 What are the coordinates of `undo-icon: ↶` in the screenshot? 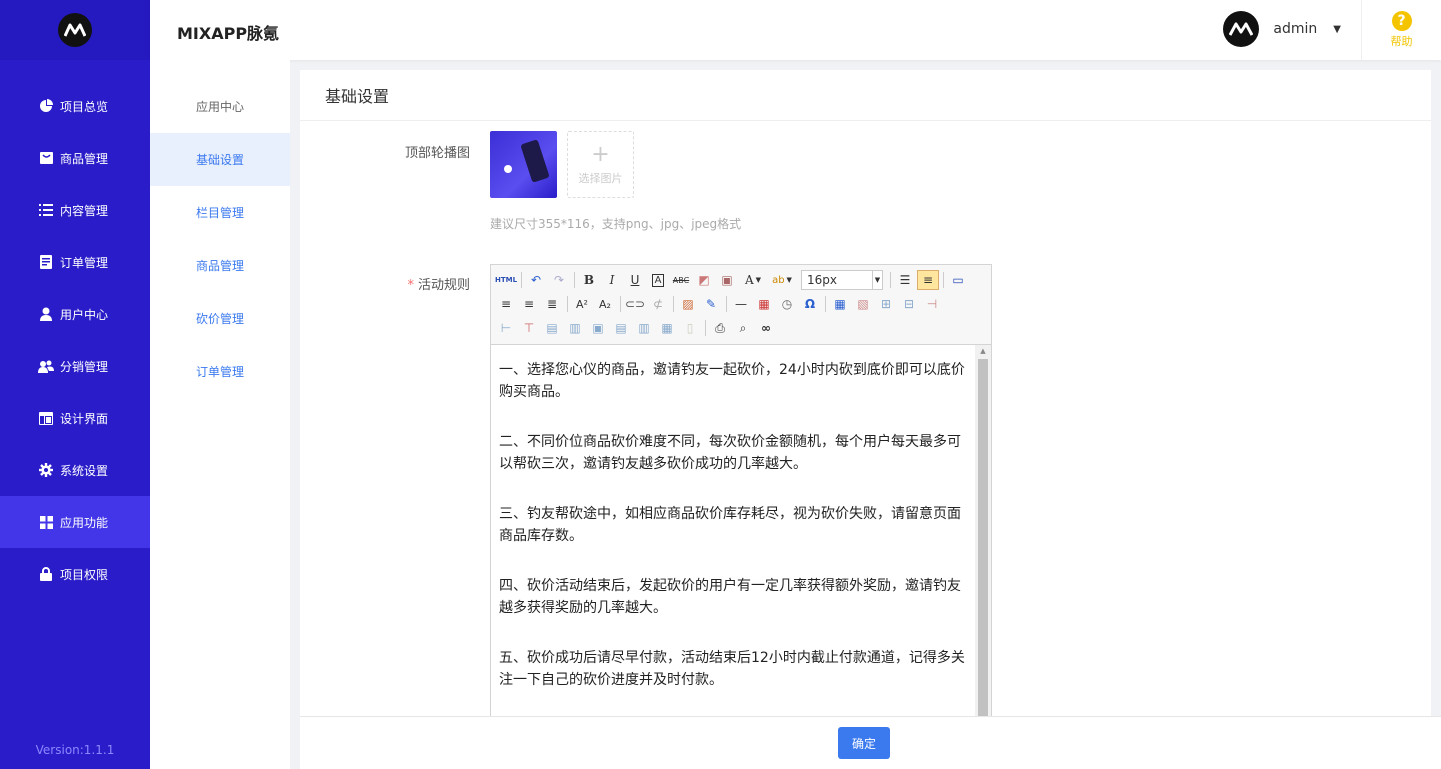 It's located at (536, 280).